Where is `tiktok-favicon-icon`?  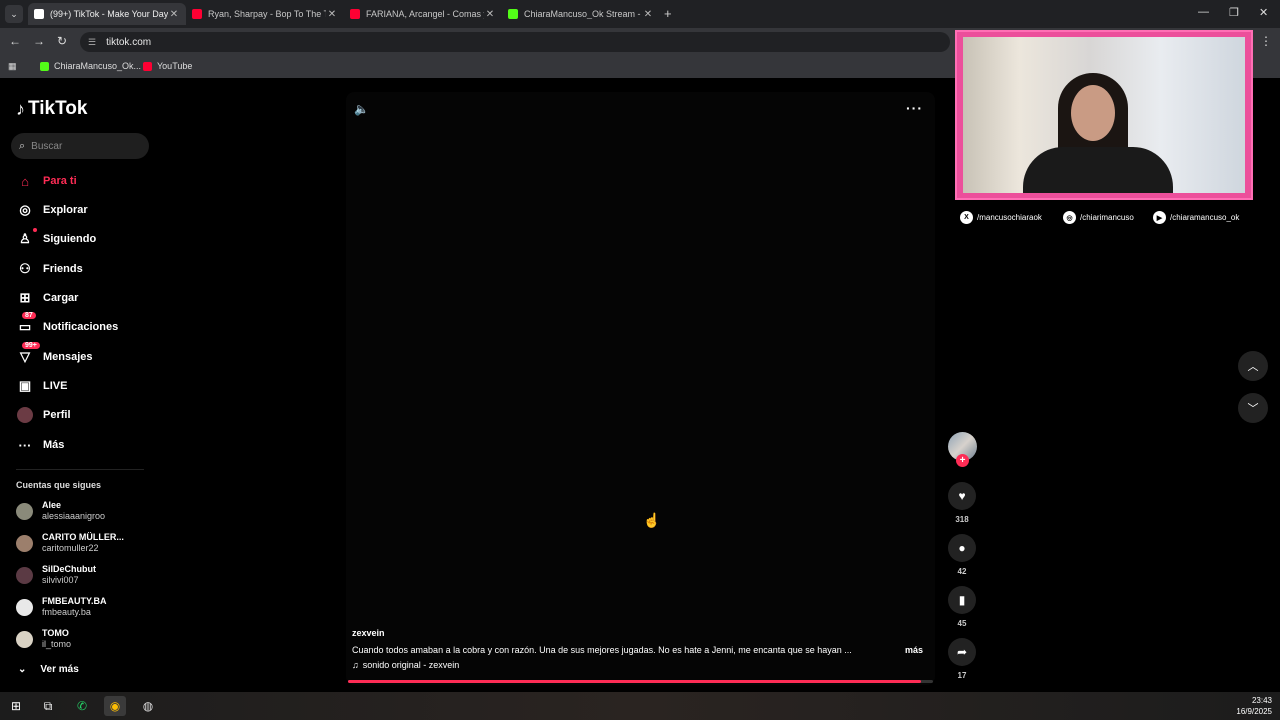 tiktok-favicon-icon is located at coordinates (39, 14).